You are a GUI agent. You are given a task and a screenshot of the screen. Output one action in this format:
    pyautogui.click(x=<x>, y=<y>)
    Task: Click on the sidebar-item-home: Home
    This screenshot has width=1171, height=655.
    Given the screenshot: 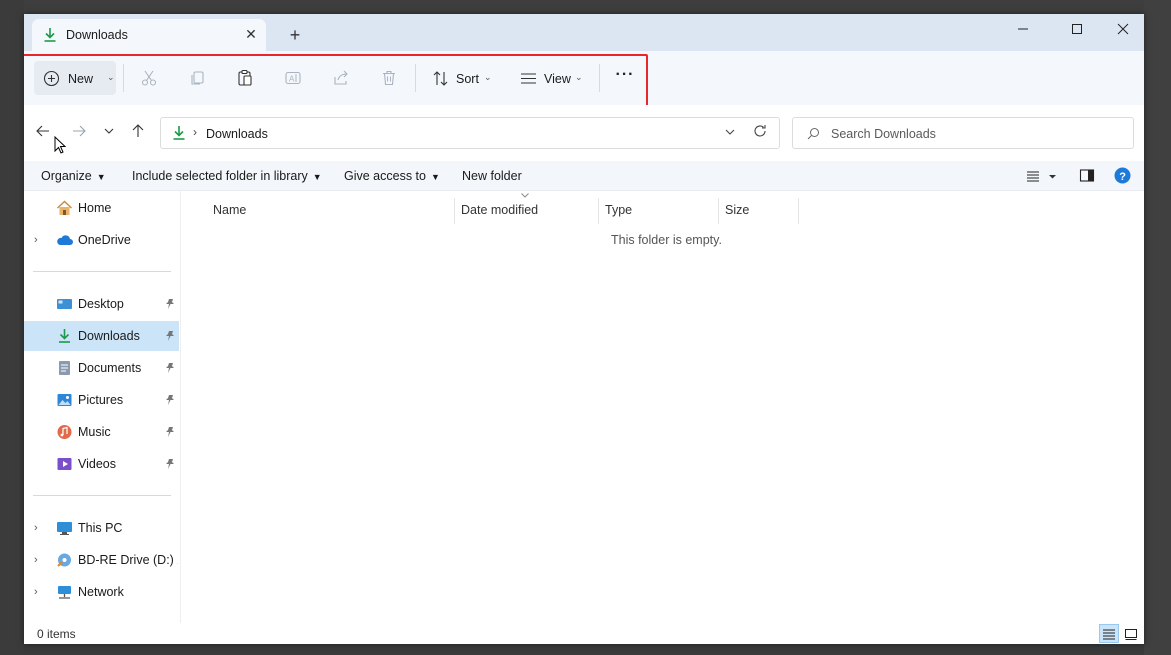 What is the action you would take?
    pyautogui.click(x=101, y=208)
    